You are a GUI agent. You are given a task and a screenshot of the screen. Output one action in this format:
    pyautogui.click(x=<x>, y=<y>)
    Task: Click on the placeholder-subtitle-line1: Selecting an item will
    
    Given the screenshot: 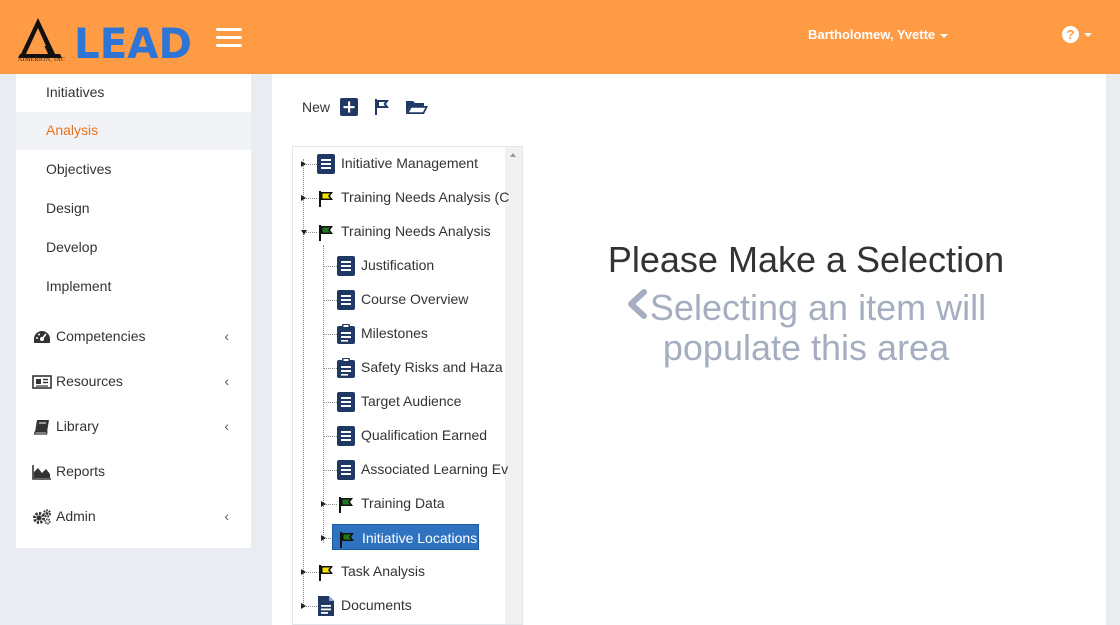 What is the action you would take?
    pyautogui.click(x=818, y=307)
    